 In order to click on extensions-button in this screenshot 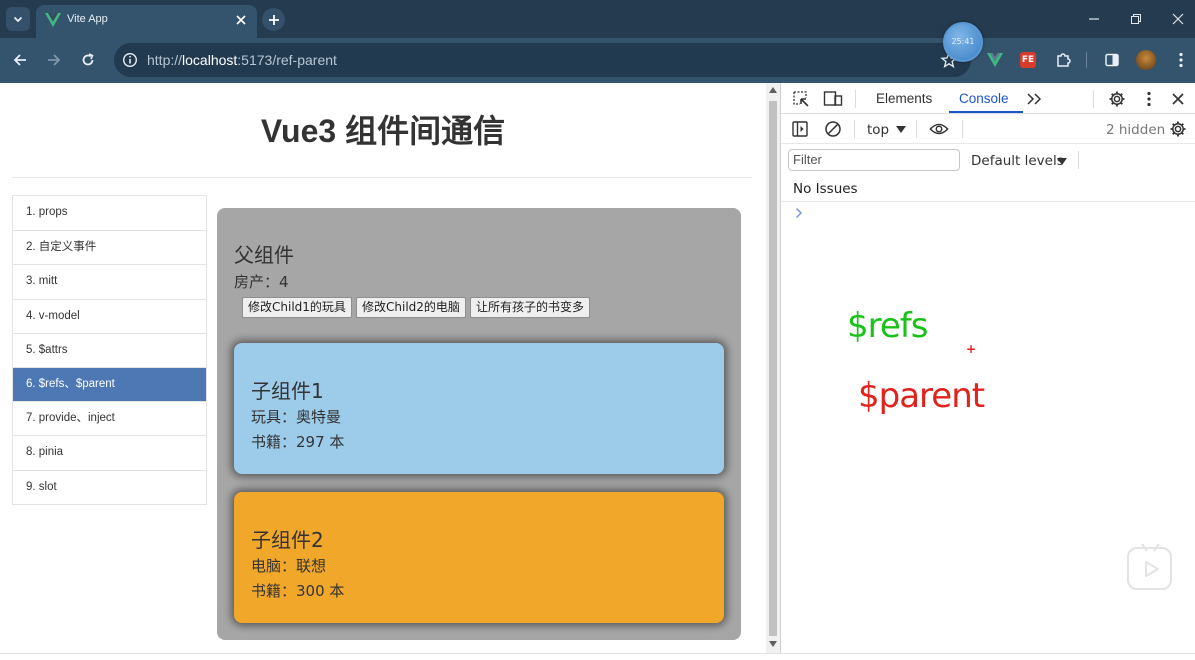, I will do `click(1063, 60)`.